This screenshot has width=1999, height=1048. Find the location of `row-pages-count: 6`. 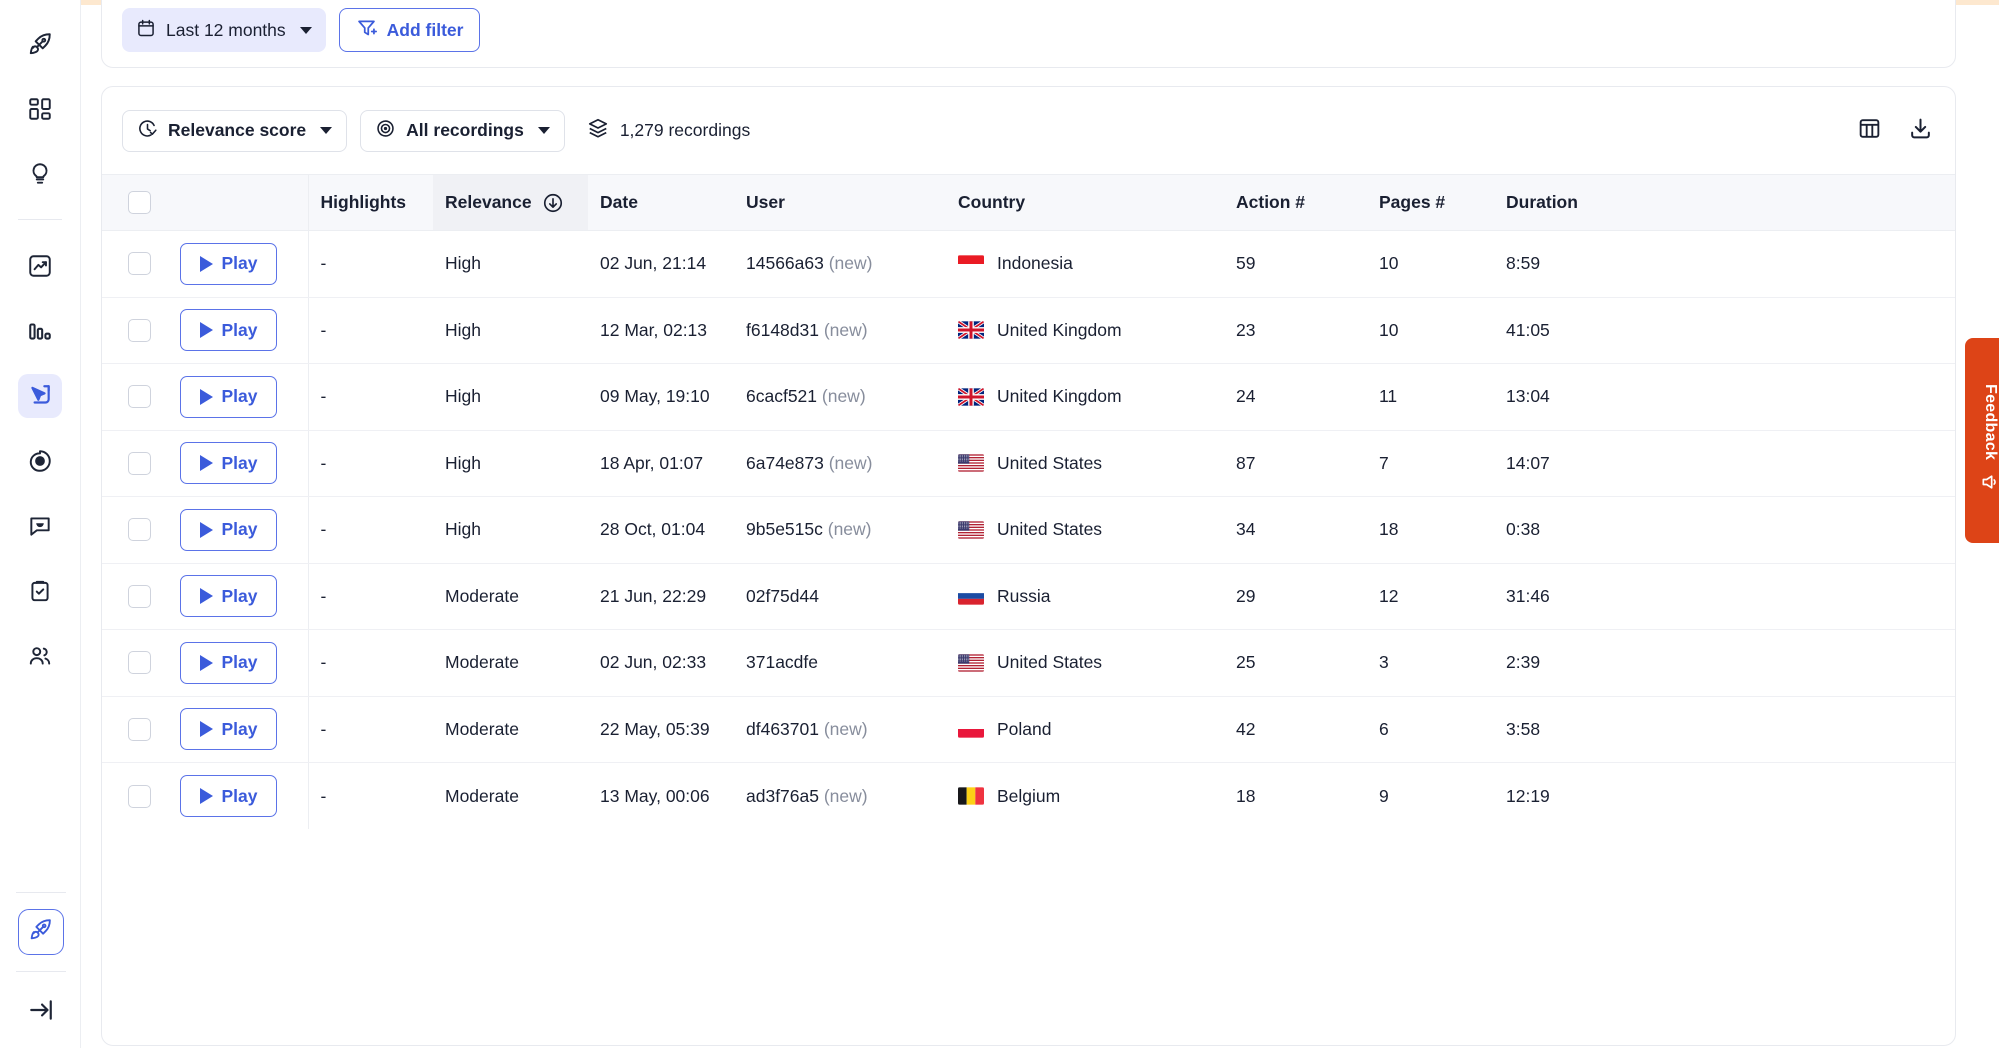

row-pages-count: 6 is located at coordinates (1430, 729).